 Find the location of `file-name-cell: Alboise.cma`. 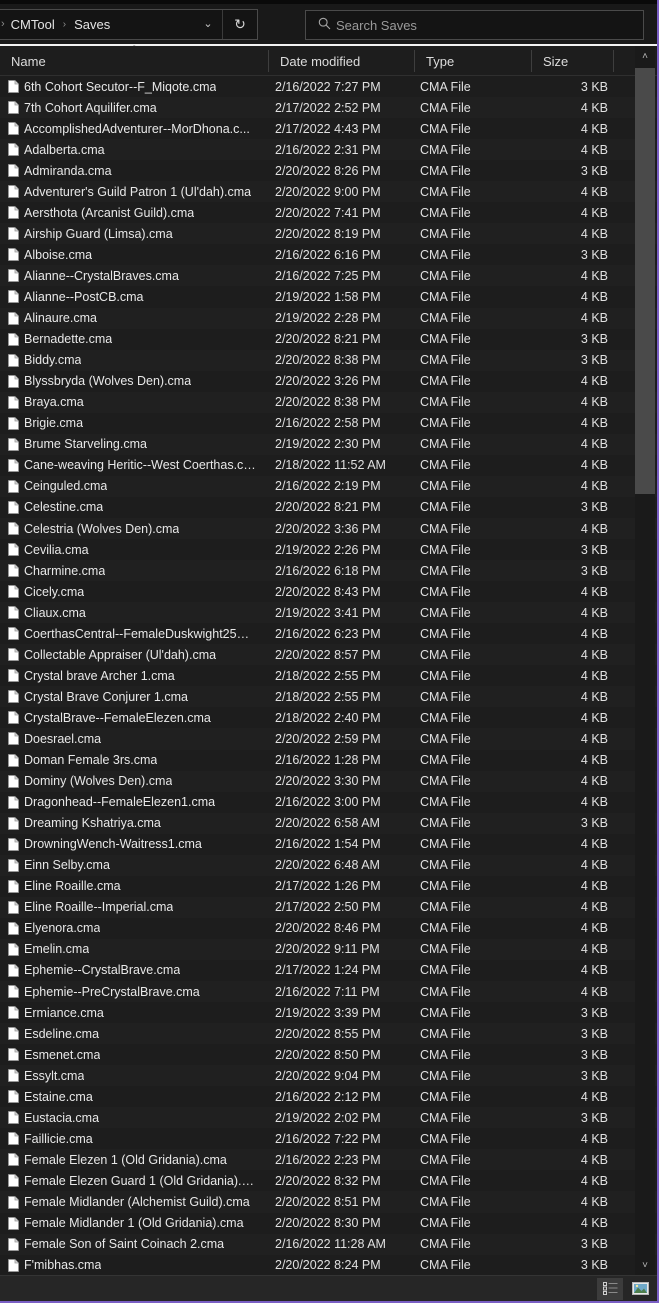

file-name-cell: Alboise.cma is located at coordinates (133, 255).